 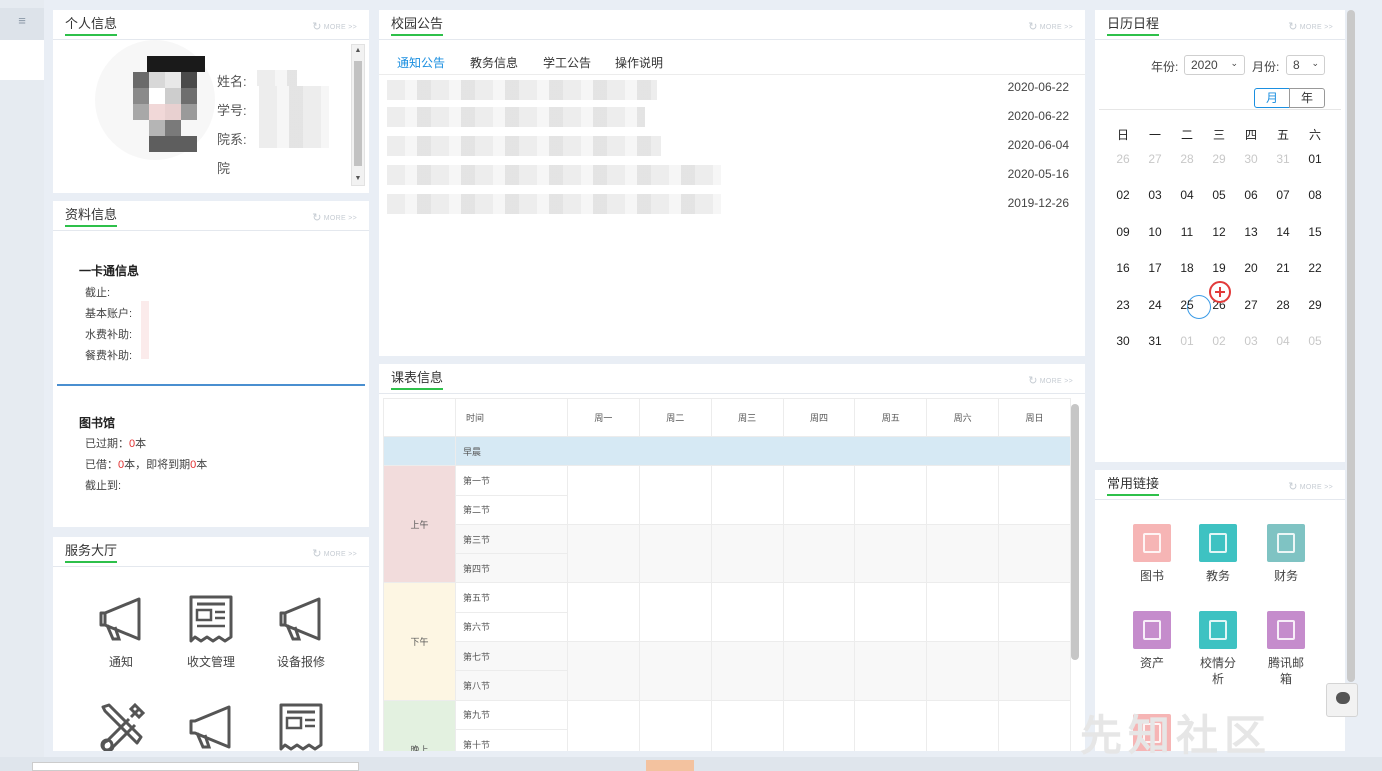 I want to click on calendar-day: 23, so click(x=1123, y=305).